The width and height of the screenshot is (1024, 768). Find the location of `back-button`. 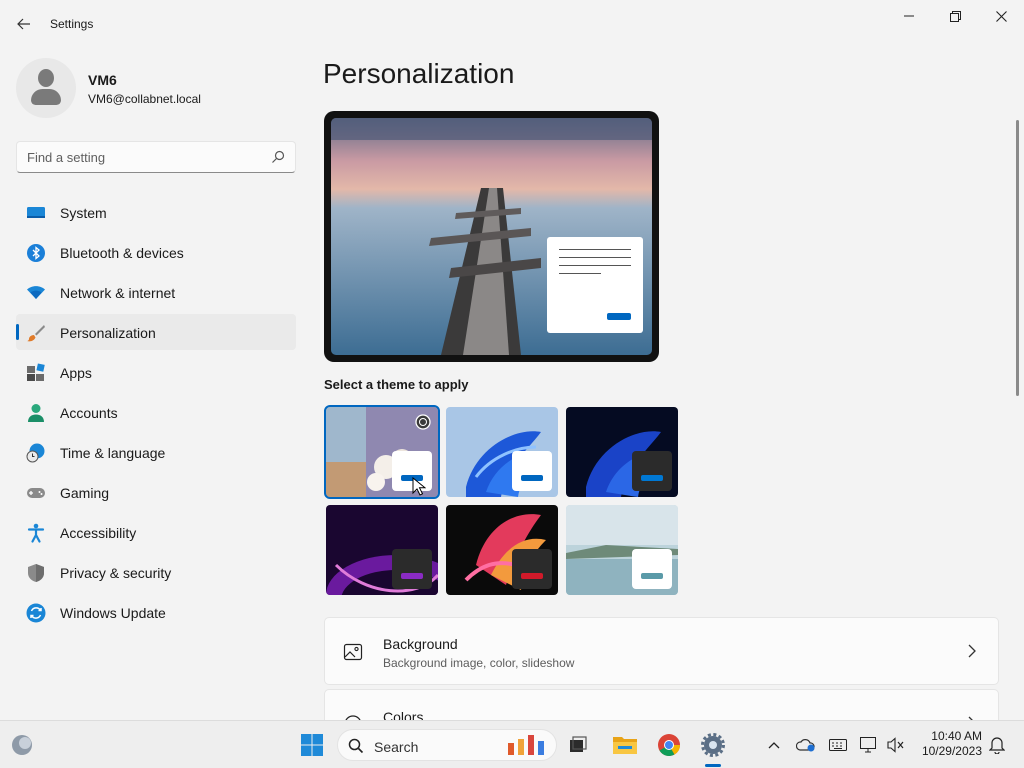

back-button is located at coordinates (24, 24).